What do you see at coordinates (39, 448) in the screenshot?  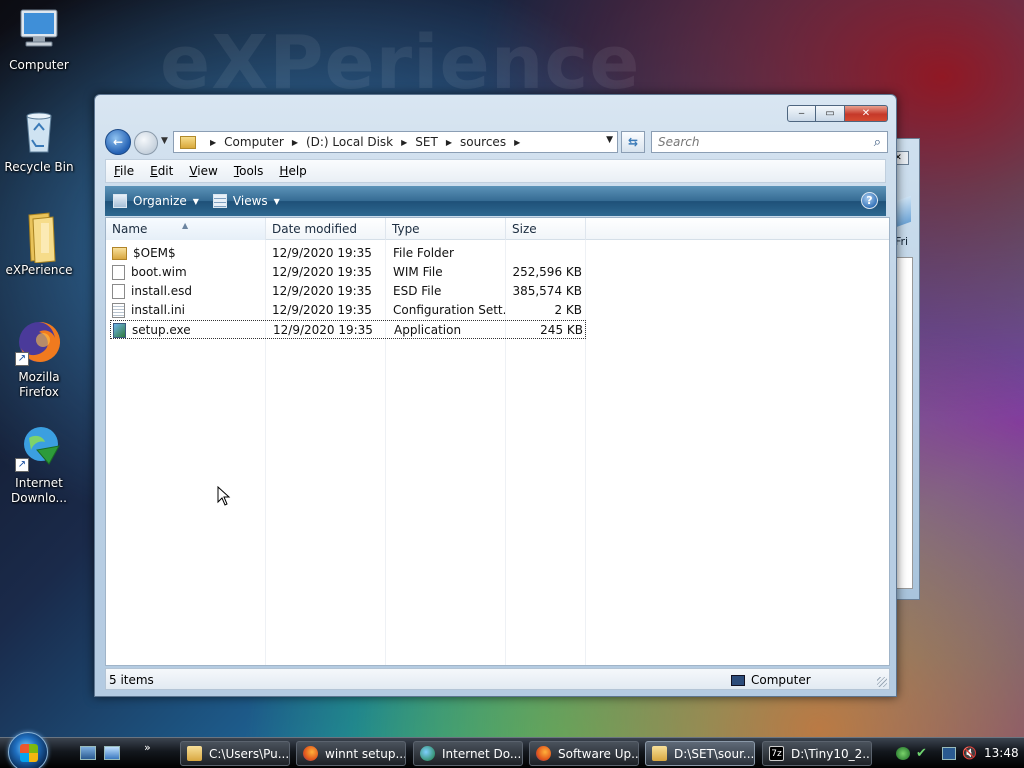 I see `internet-download-manager-icon: ↗` at bounding box center [39, 448].